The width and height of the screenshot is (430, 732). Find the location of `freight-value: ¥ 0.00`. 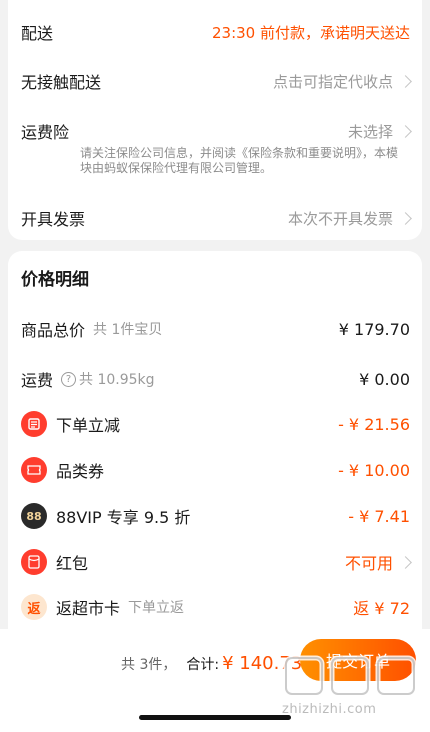

freight-value: ¥ 0.00 is located at coordinates (384, 379).